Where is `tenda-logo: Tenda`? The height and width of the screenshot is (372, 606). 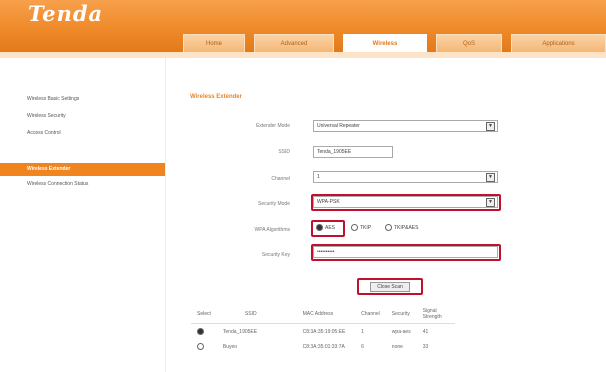 tenda-logo: Tenda is located at coordinates (66, 13).